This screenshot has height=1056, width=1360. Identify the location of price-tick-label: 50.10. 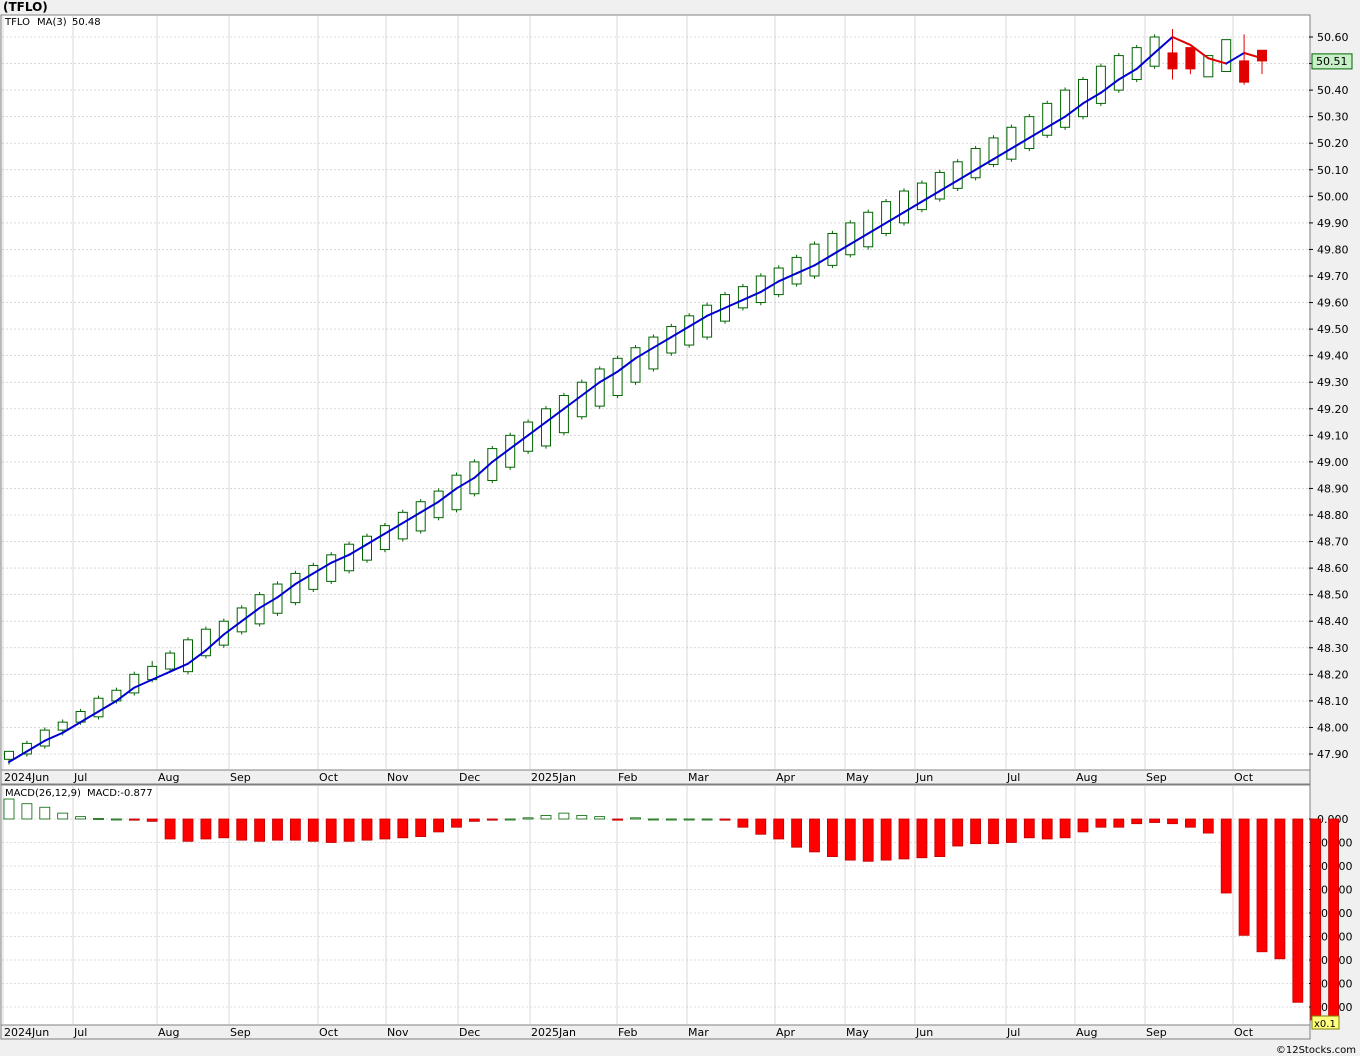
(1333, 170).